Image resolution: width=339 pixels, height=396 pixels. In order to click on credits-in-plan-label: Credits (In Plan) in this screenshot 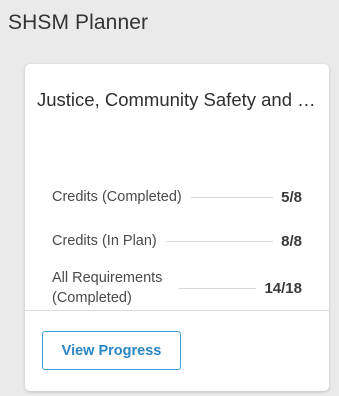, I will do `click(104, 241)`.